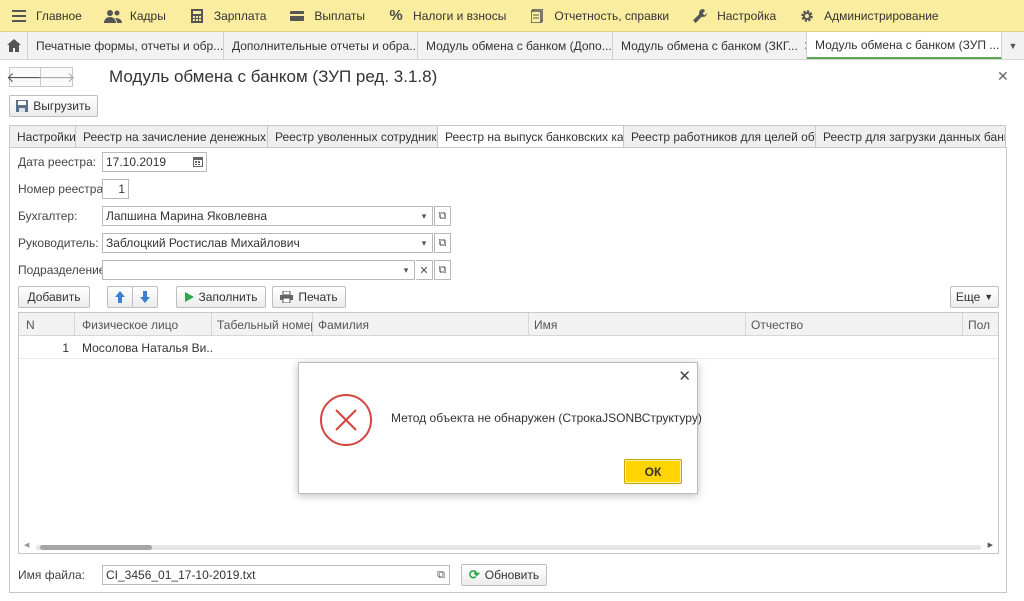  I want to click on tab-card-issue-registry: Реестр на выпуск банковских карт, so click(531, 136).